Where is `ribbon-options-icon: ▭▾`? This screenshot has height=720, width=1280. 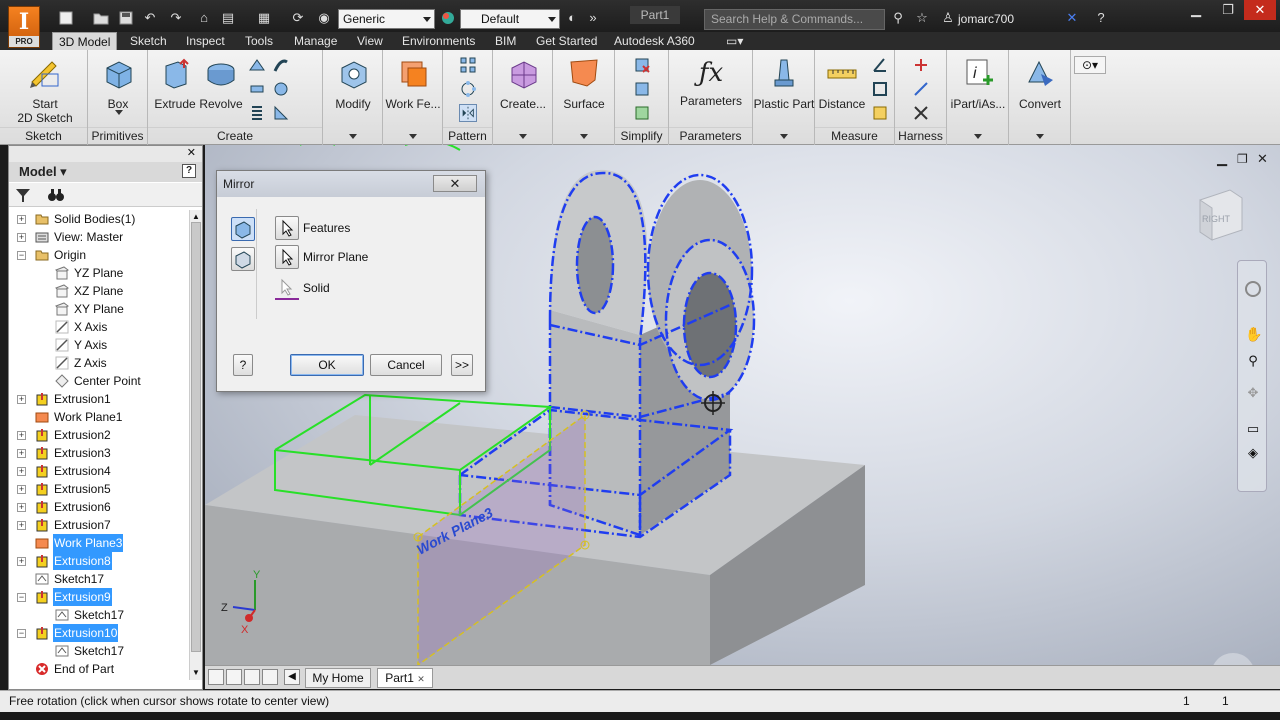 ribbon-options-icon: ▭▾ is located at coordinates (734, 41).